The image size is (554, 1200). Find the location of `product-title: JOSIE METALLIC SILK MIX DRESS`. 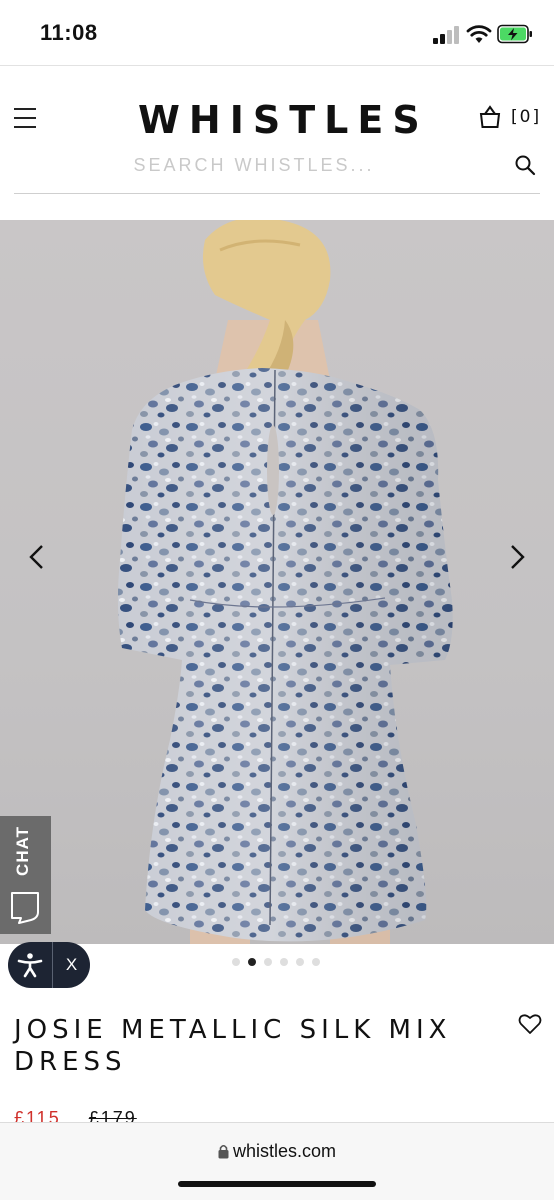

product-title: JOSIE METALLIC SILK MIX DRESS is located at coordinates (233, 1046).